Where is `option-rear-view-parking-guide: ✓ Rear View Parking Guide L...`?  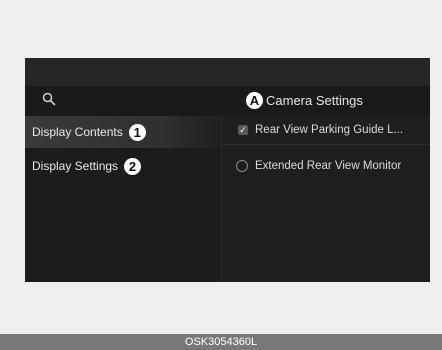
option-rear-view-parking-guide: ✓ Rear View Parking Guide L... is located at coordinates (326, 130).